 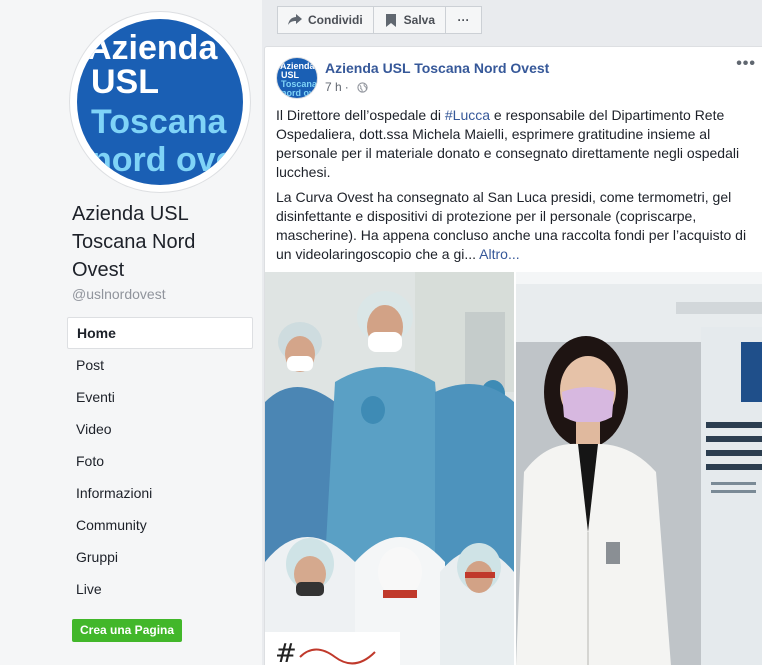 What do you see at coordinates (167, 160) in the screenshot?
I see `logo-text-line: nord ovest` at bounding box center [167, 160].